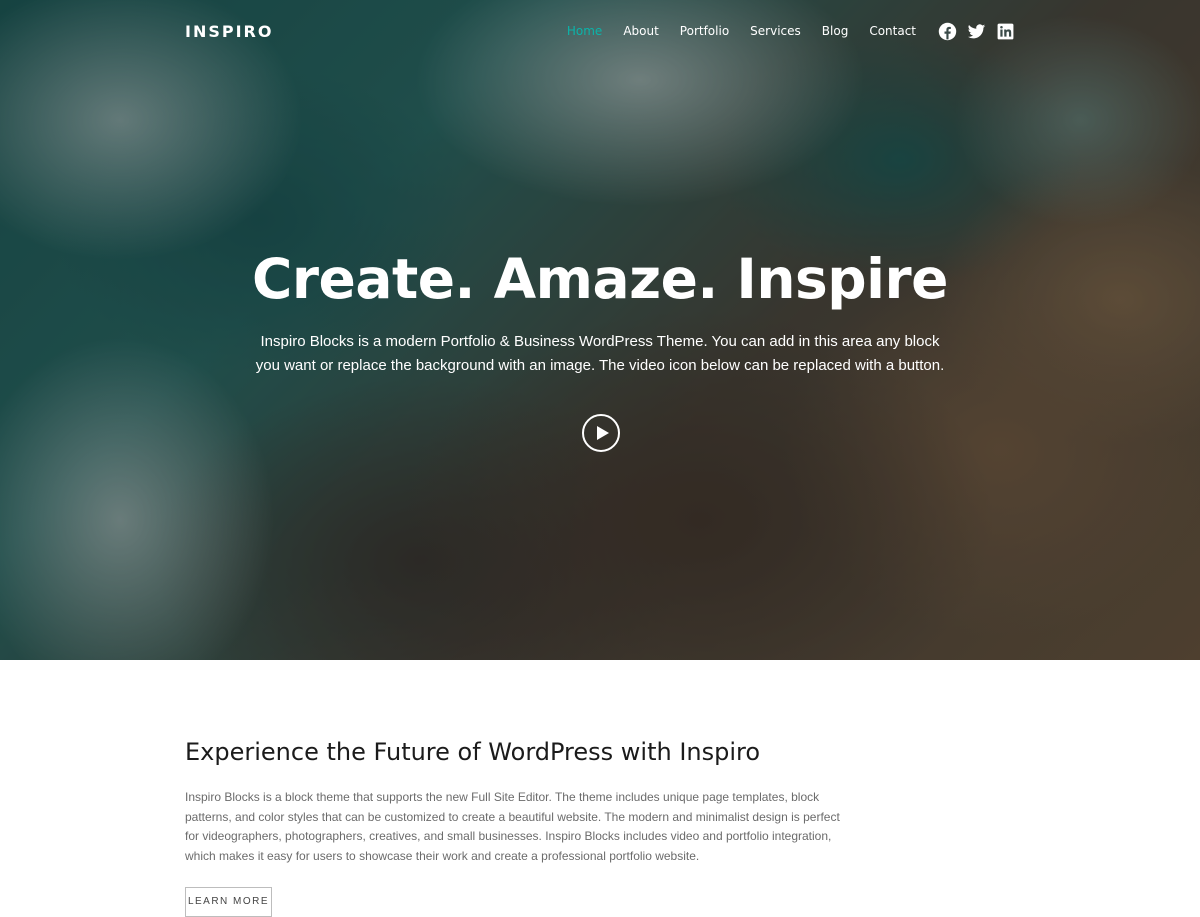 The image size is (1200, 917). I want to click on nav-item-contact: Contact, so click(892, 31).